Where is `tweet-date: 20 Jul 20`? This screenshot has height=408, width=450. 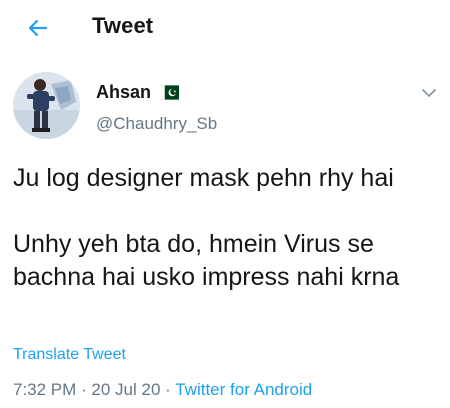 tweet-date: 20 Jul 20 is located at coordinates (125, 389).